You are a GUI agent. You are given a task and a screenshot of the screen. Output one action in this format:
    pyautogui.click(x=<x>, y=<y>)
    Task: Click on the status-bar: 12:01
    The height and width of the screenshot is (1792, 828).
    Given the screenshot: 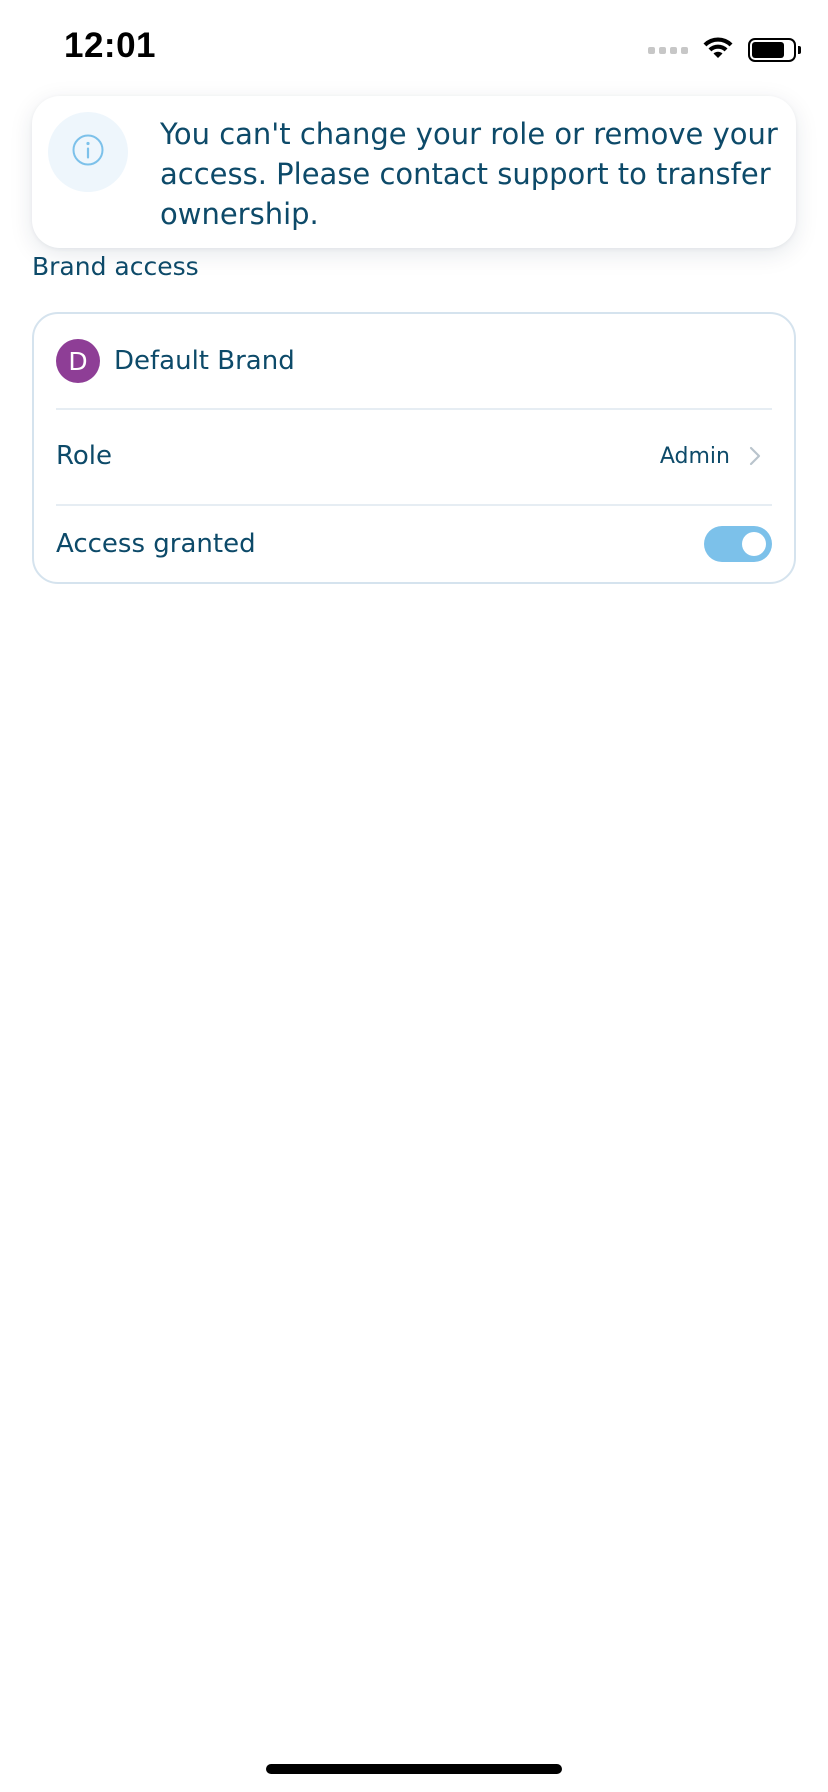 What is the action you would take?
    pyautogui.click(x=414, y=50)
    